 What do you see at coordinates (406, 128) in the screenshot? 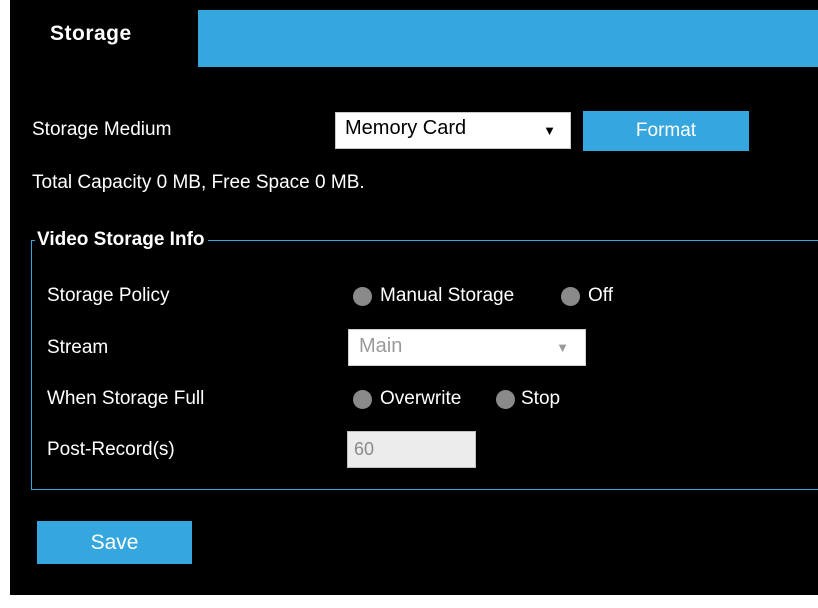
I see `storage-medium-value: Memory Card` at bounding box center [406, 128].